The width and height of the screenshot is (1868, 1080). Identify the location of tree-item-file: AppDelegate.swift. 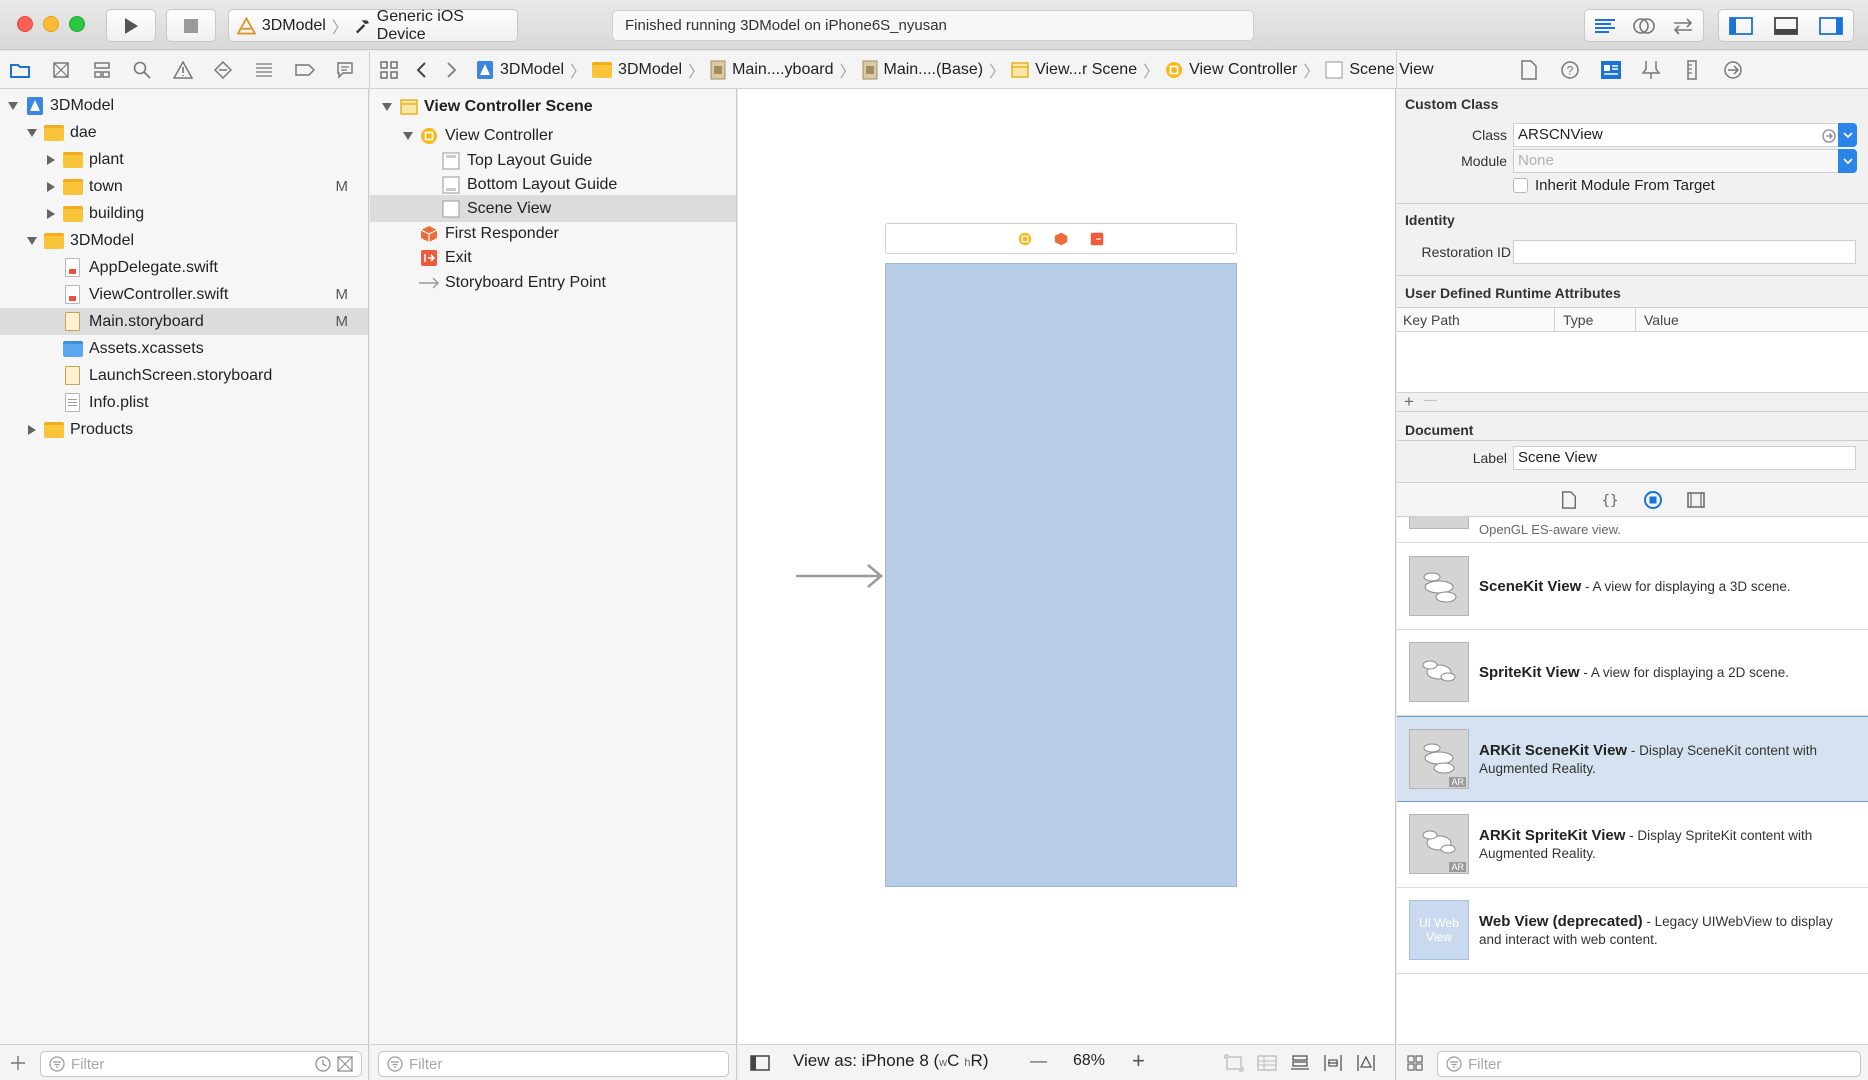
(184, 267).